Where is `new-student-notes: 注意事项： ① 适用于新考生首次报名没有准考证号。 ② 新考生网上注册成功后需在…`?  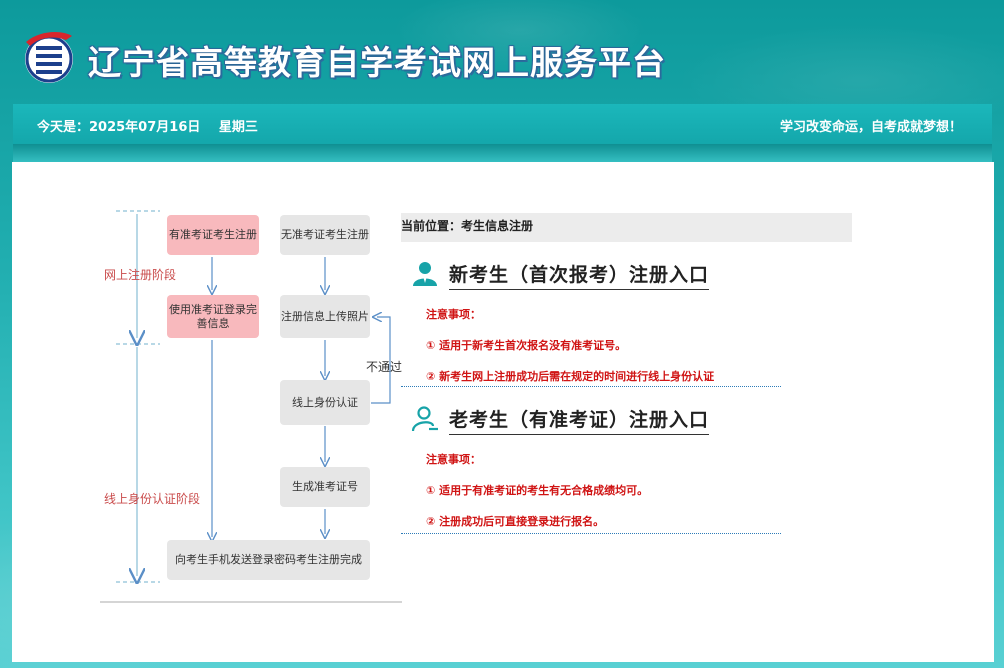
new-student-notes: 注意事项： ① 适用于新考生首次报名没有准考证号。 ② 新考生网上注册成功后需在… is located at coordinates (626, 339).